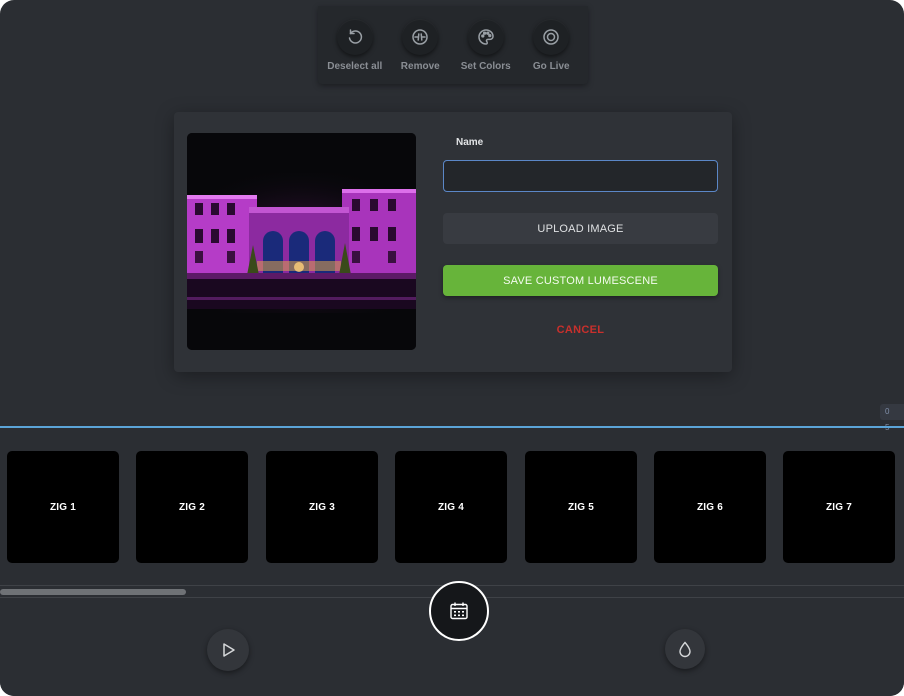 This screenshot has height=696, width=904. I want to click on name-field-label: Name, so click(470, 142).